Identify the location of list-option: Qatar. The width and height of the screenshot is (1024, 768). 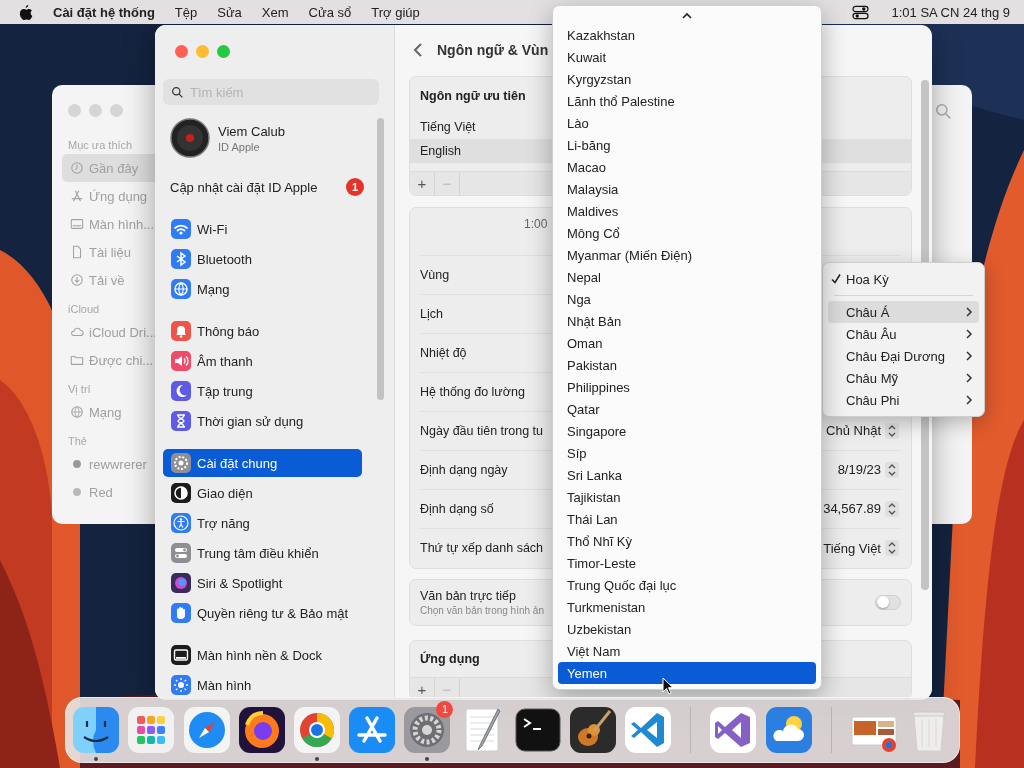
(687, 409).